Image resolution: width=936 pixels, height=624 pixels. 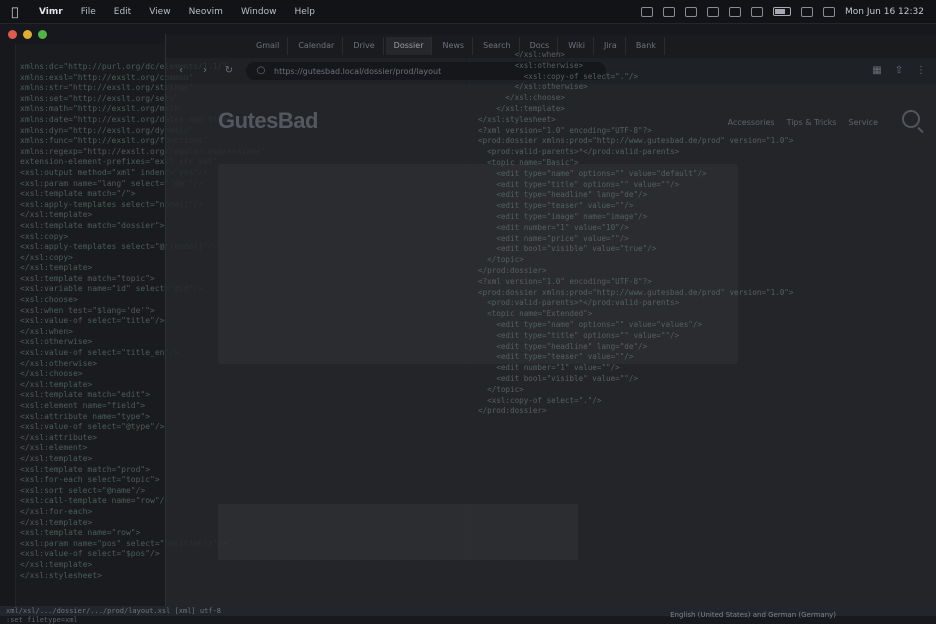 I want to click on menu-item-vimr: Vimr, so click(x=51, y=12).